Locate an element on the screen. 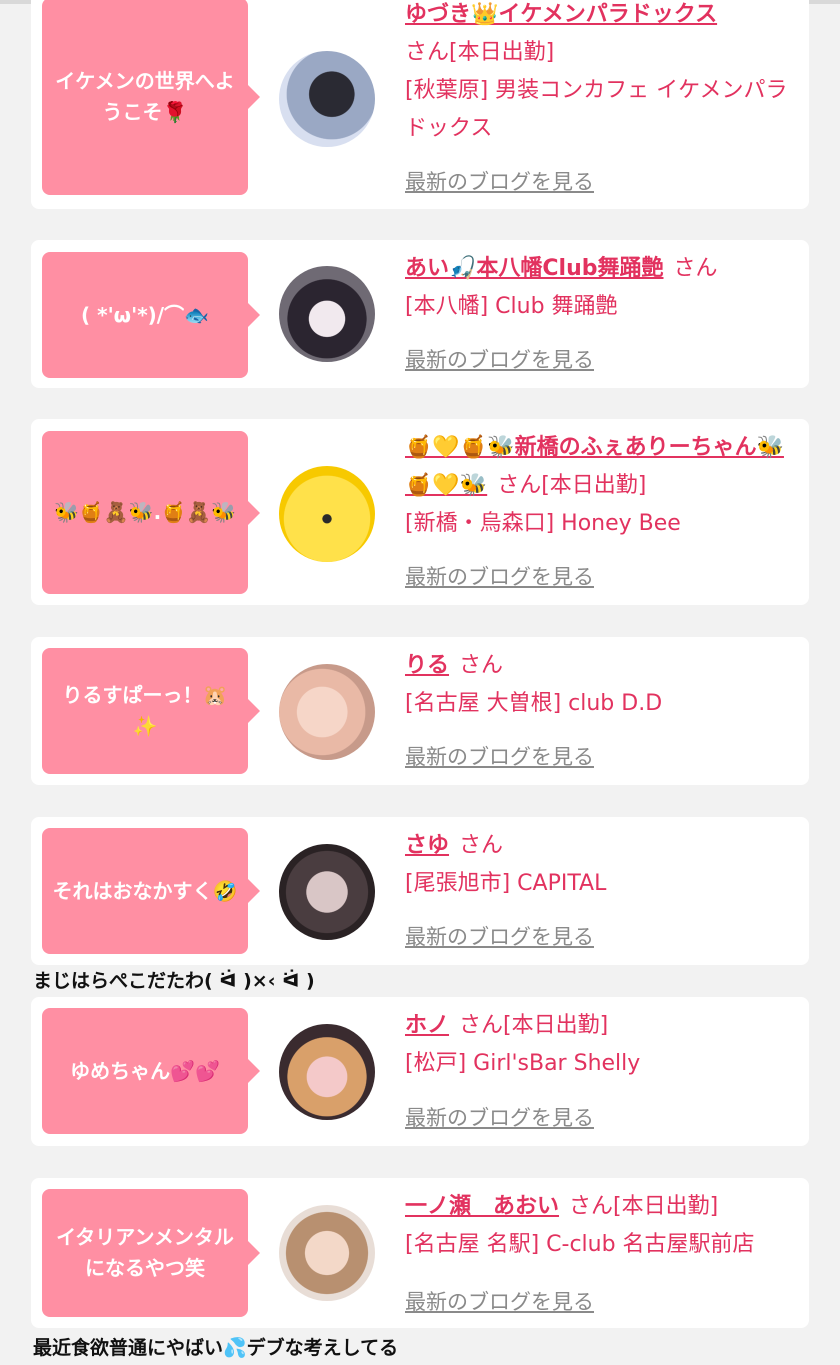  comment-text: 🐝🍯🧸🐝.🍯🧸🐝 is located at coordinates (145, 512).